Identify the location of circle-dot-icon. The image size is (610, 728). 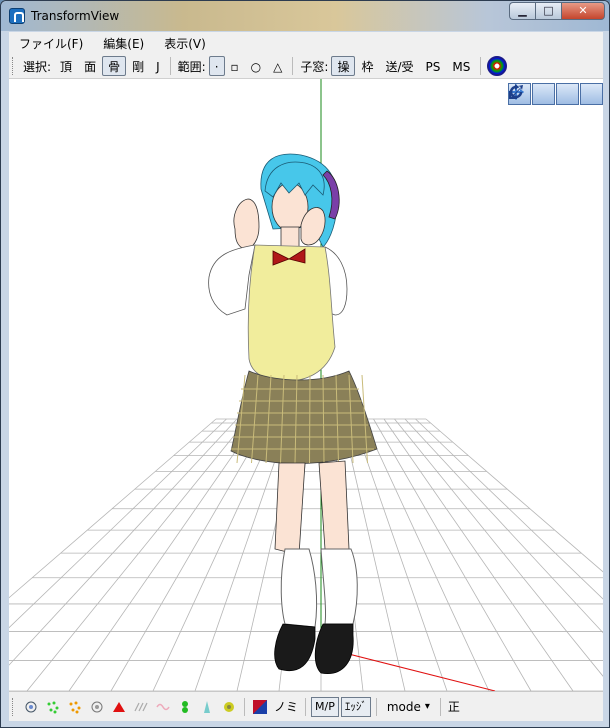
(97, 707).